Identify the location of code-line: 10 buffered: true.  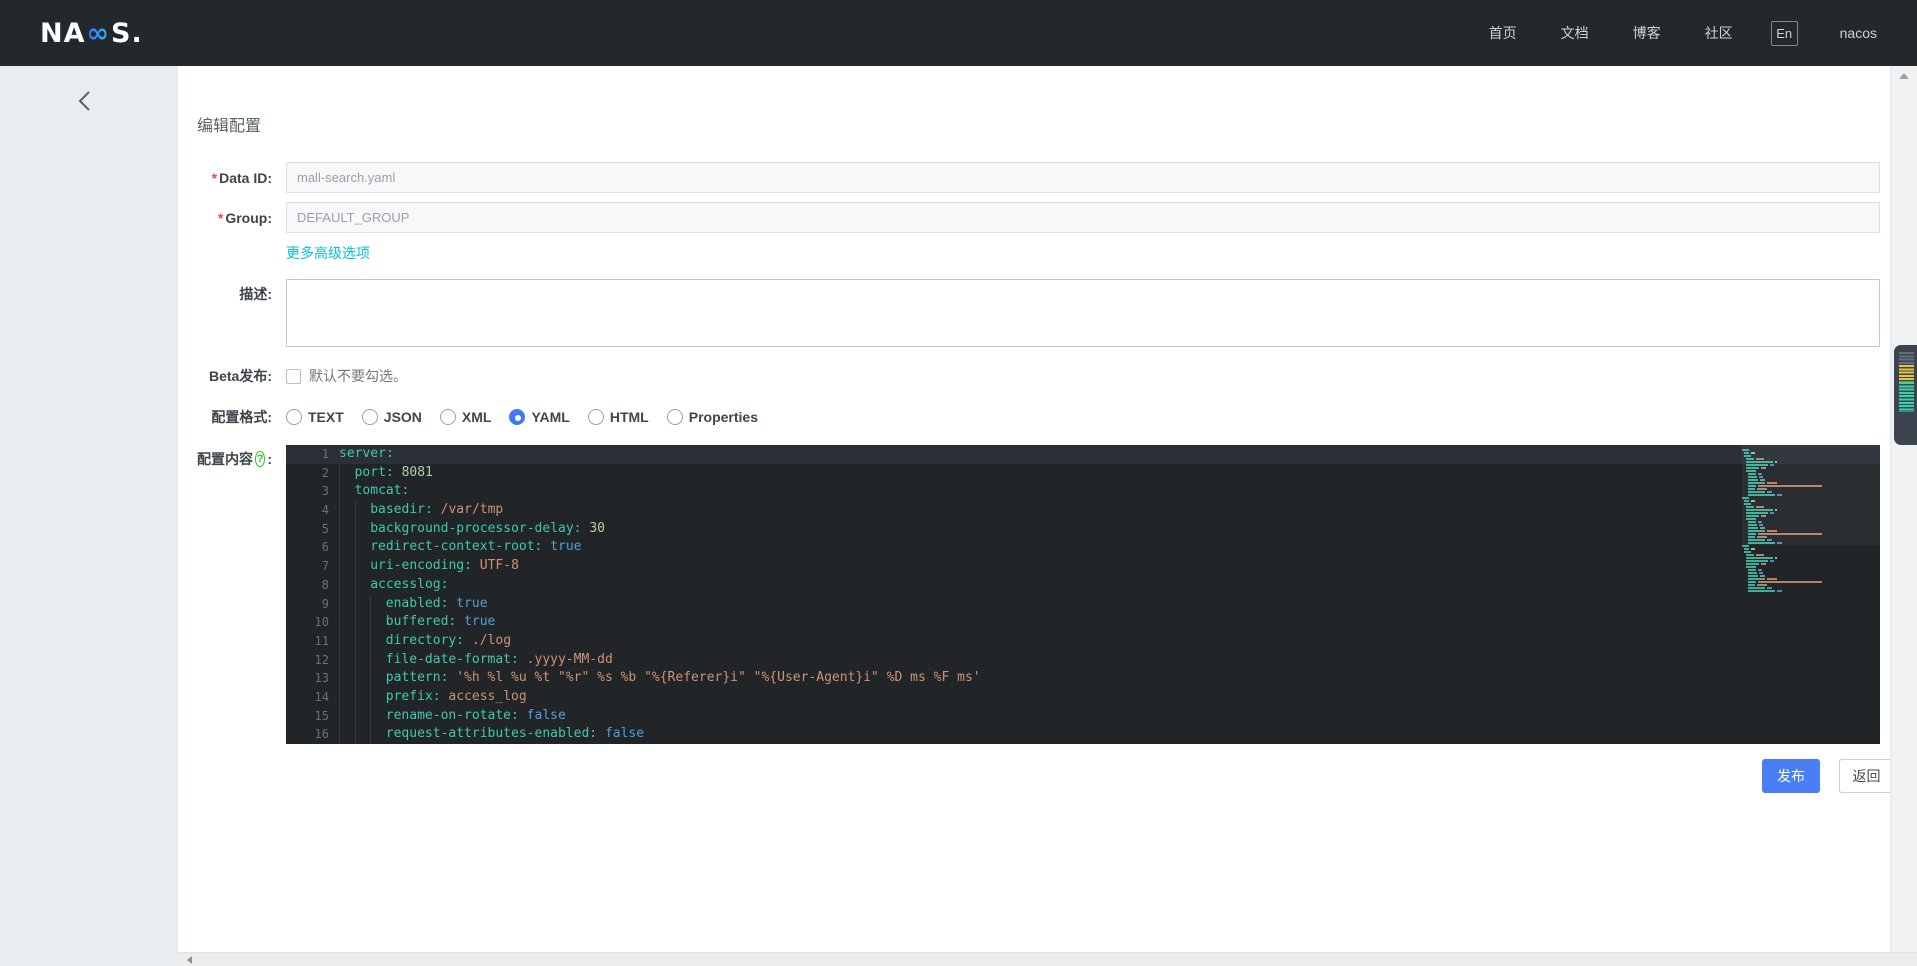
(1083, 622).